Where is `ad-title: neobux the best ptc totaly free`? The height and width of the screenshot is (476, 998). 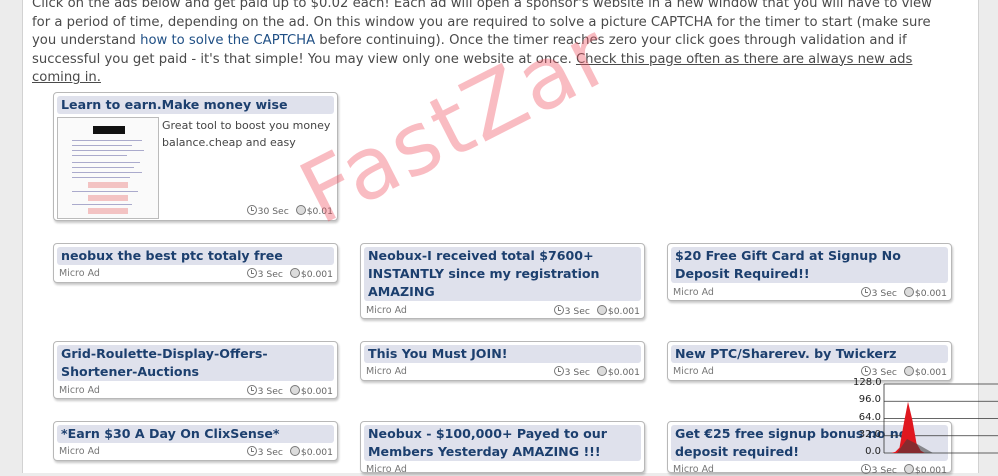 ad-title: neobux the best ptc totaly free is located at coordinates (195, 256).